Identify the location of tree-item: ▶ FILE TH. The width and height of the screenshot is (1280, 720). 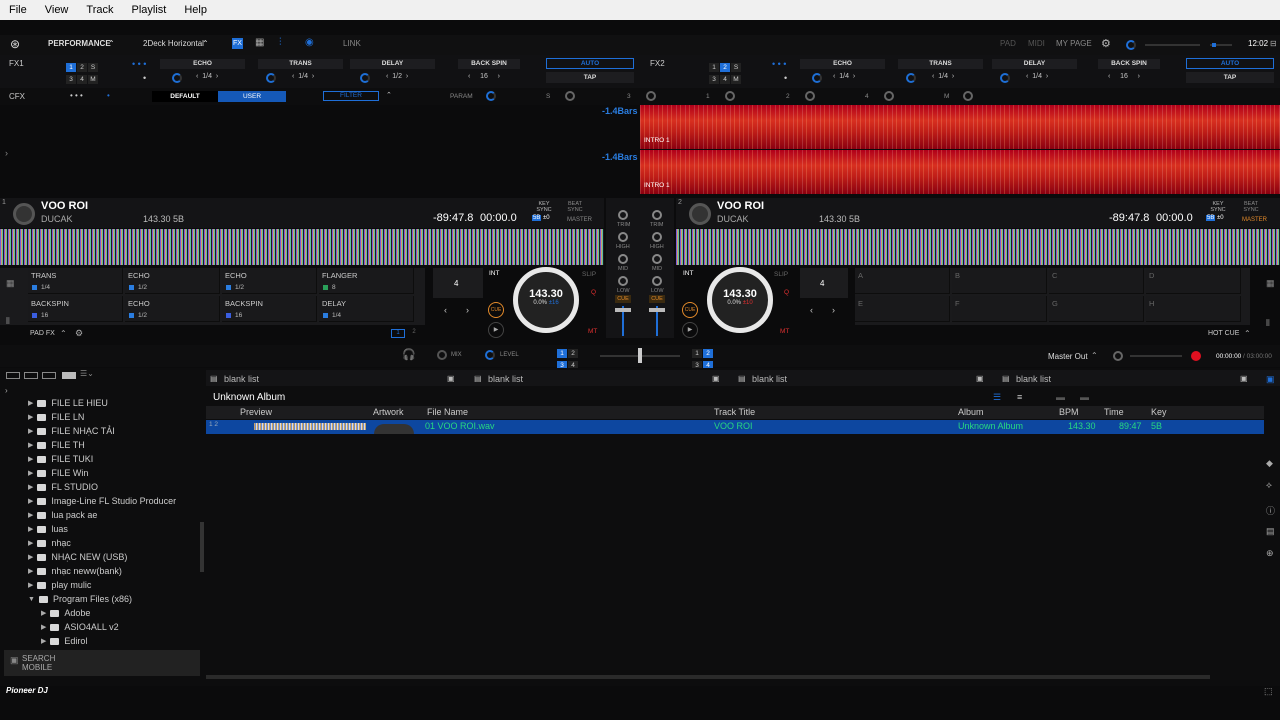
(102, 445).